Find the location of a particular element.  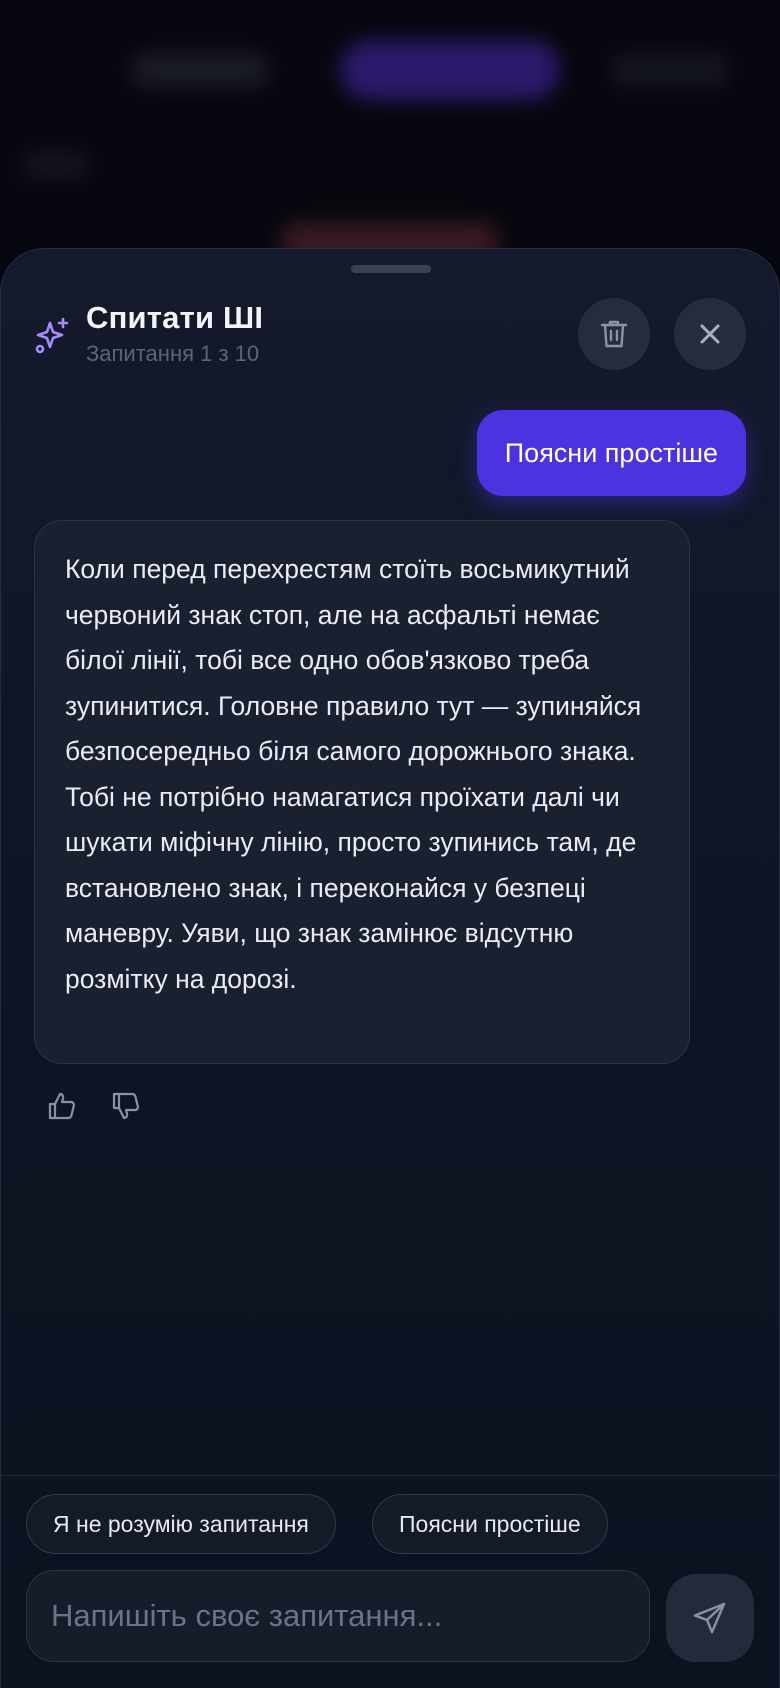

question-input is located at coordinates (338, 1616).